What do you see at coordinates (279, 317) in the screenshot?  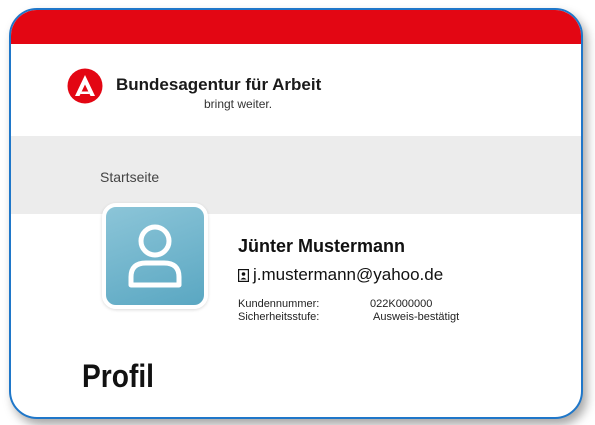 I see `security-level-label: Sicherheitsstufe:` at bounding box center [279, 317].